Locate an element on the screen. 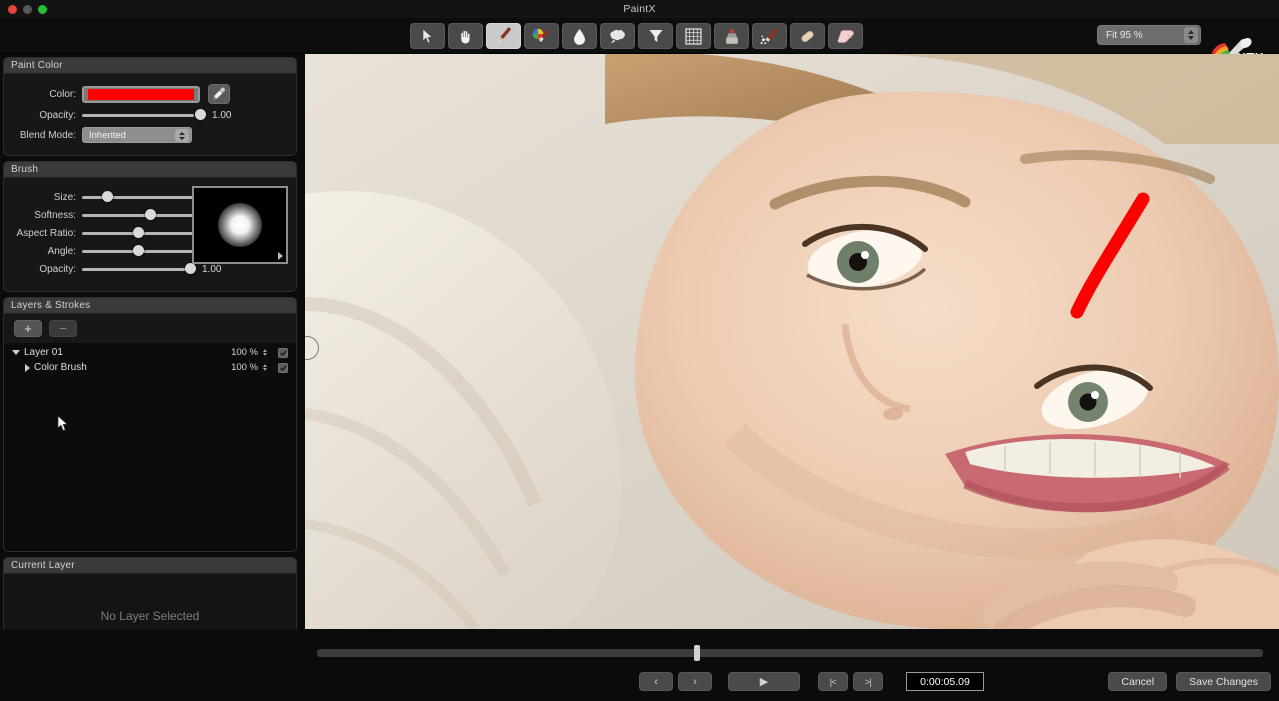 This screenshot has width=1279, height=701. smudge-tool is located at coordinates (617, 36).